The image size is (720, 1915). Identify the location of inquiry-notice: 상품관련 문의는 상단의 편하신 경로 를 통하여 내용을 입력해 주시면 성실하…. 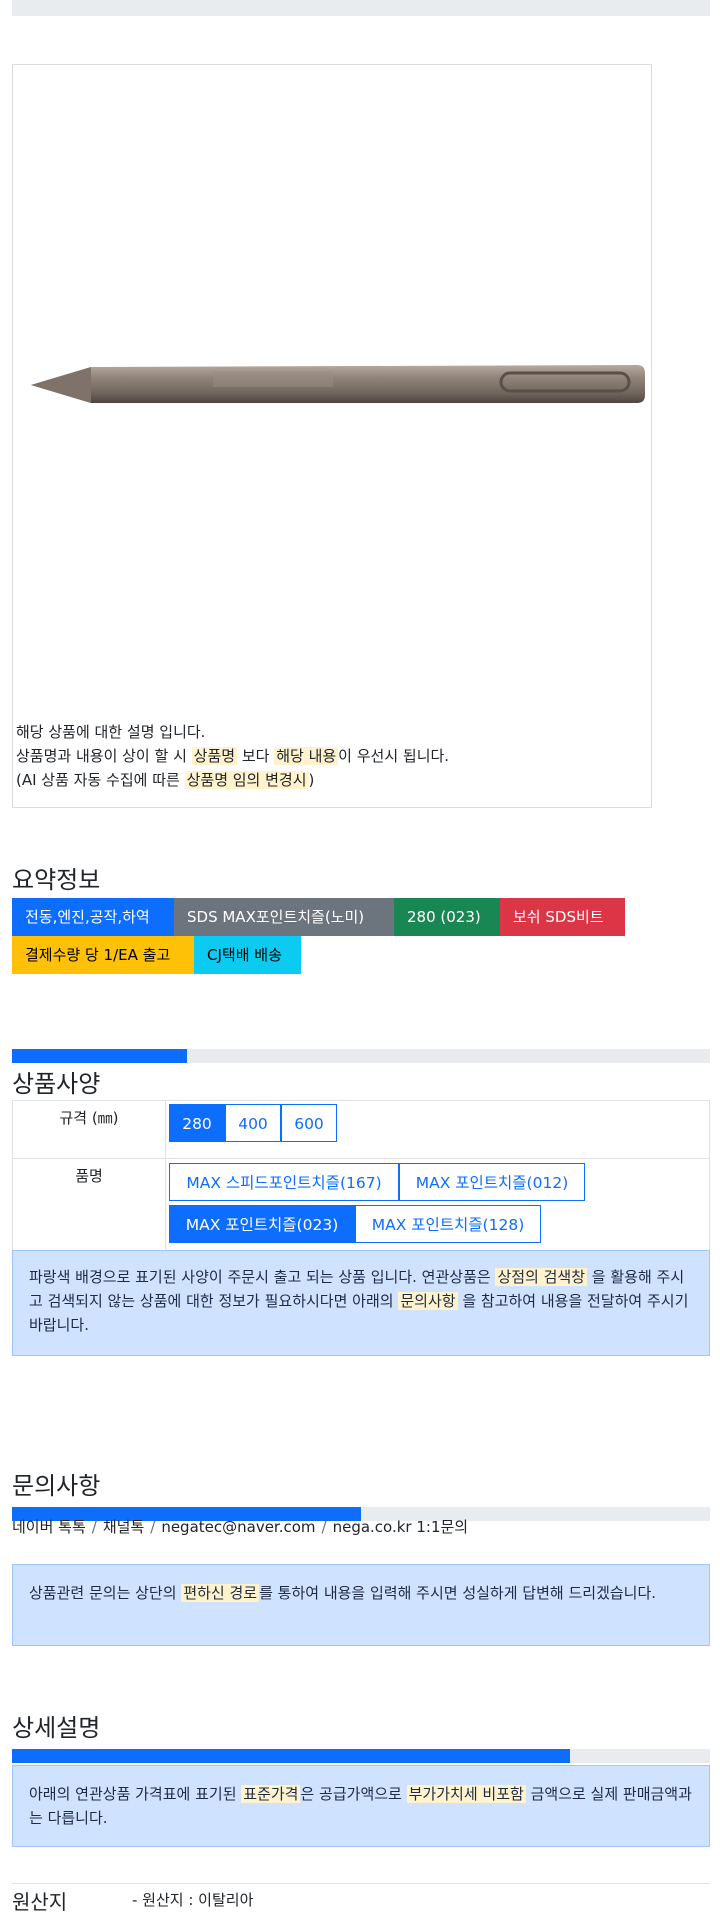
(361, 1605).